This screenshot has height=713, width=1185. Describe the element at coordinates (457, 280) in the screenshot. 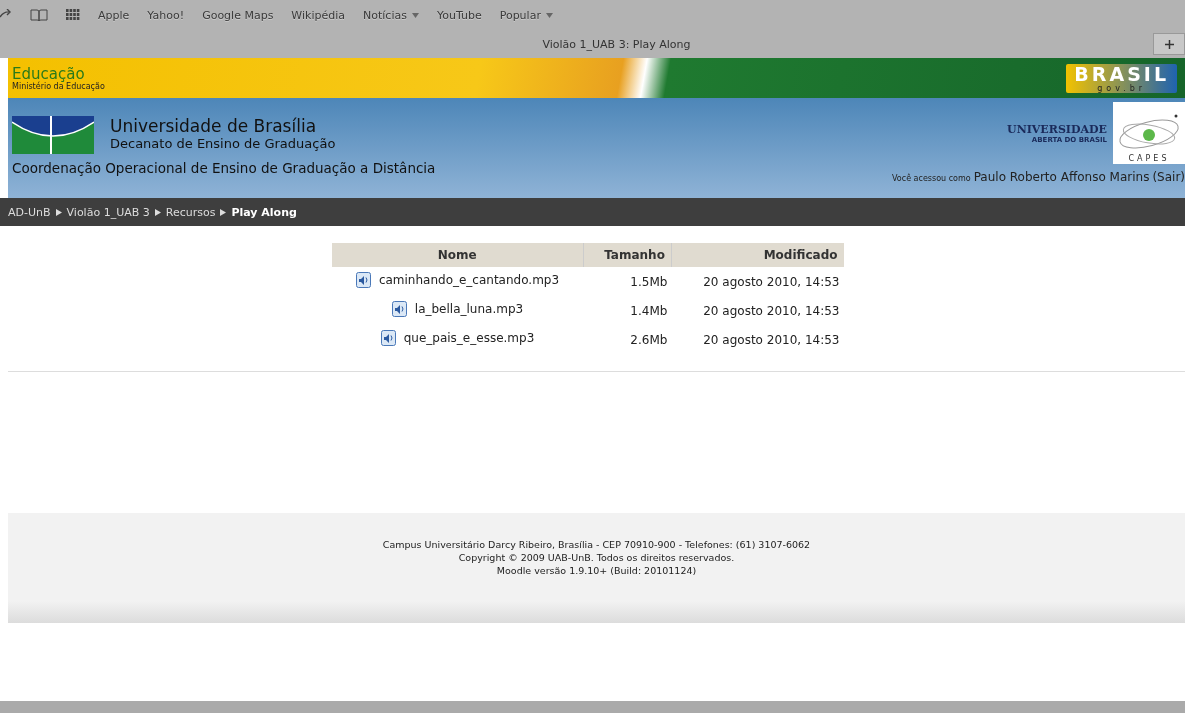

I see `file-link: caminhando_e_cantando.mp3` at that location.